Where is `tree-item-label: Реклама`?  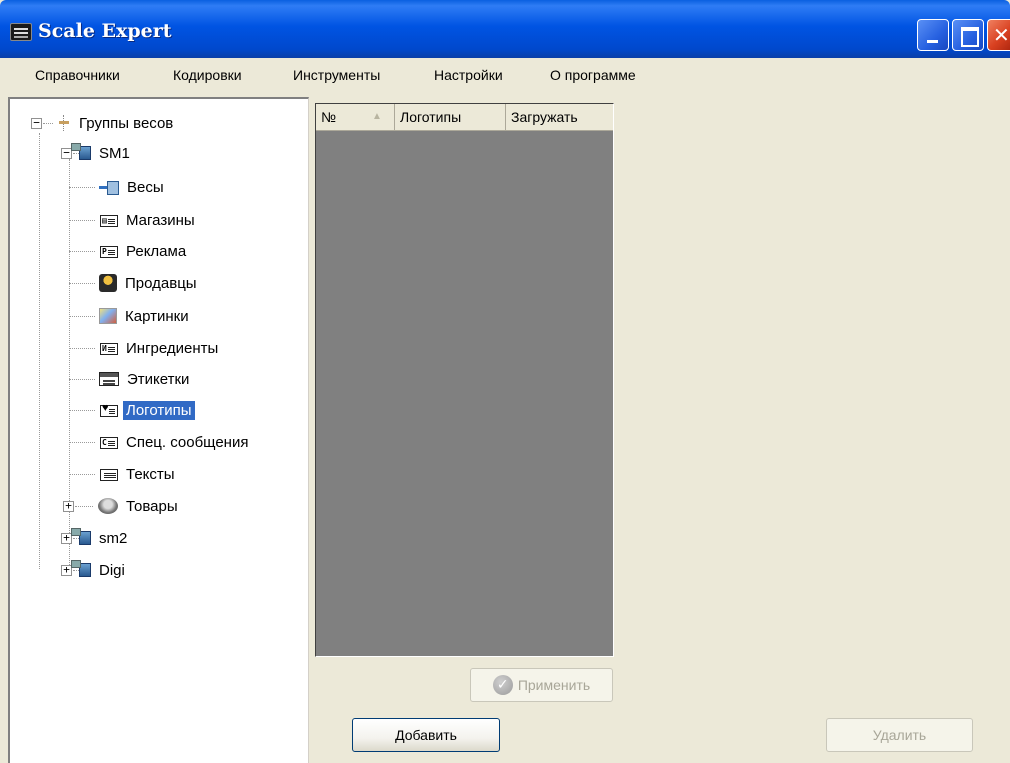
tree-item-label: Реклама is located at coordinates (156, 251).